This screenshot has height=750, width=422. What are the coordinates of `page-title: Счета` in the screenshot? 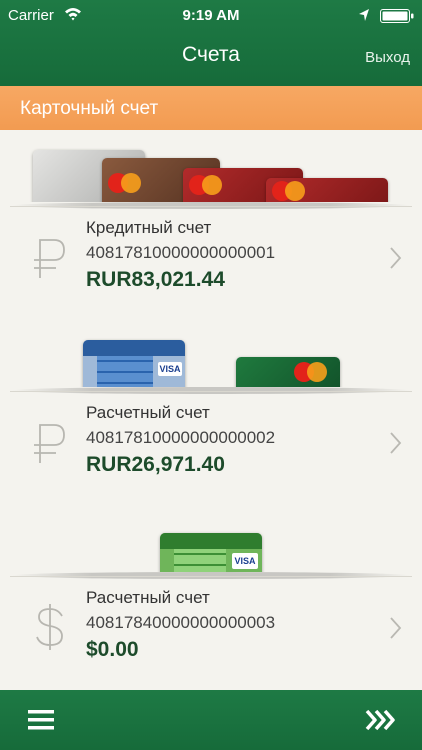 It's located at (211, 54).